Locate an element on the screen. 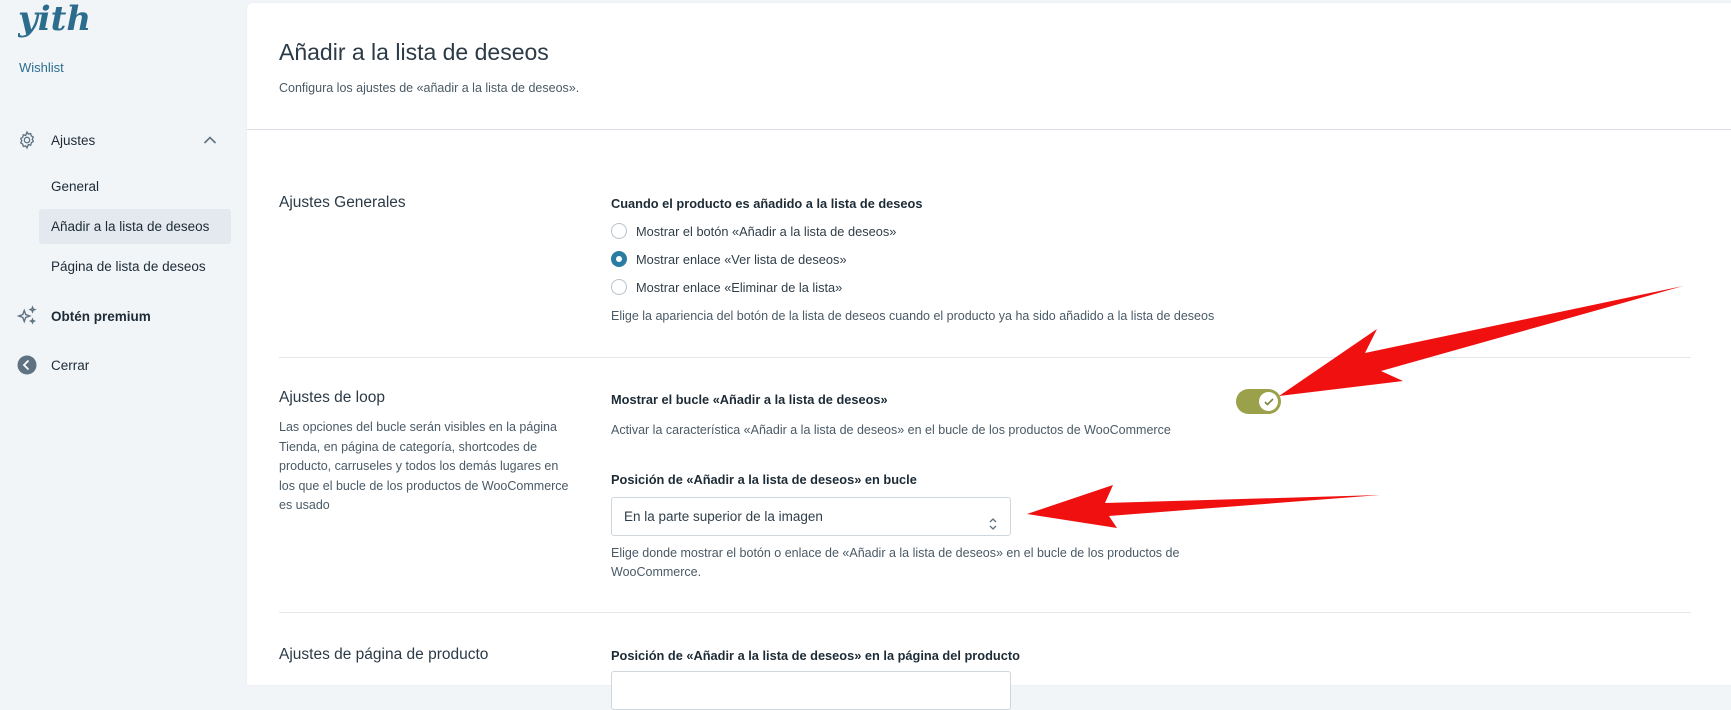 The width and height of the screenshot is (1731, 710). check-icon is located at coordinates (1268, 401).